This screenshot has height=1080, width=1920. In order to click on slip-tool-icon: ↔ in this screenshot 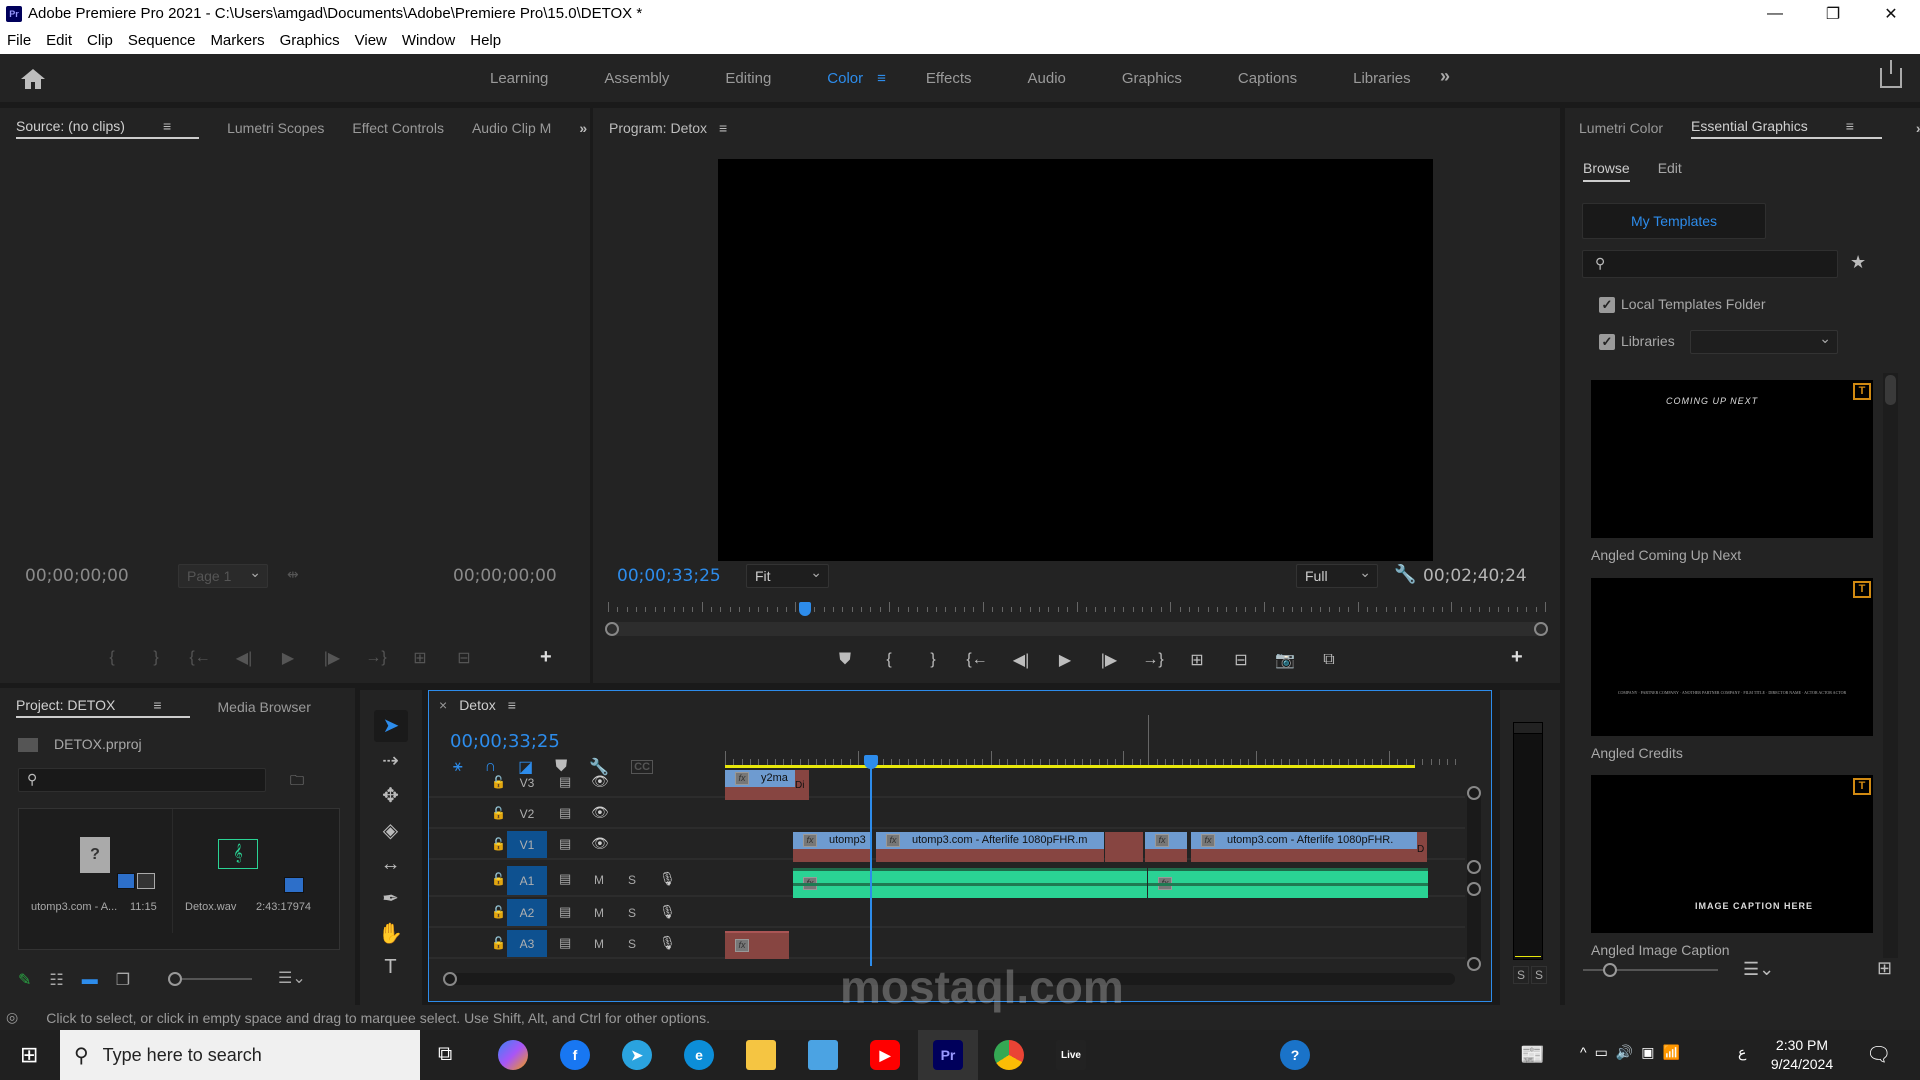, I will do `click(390, 864)`.